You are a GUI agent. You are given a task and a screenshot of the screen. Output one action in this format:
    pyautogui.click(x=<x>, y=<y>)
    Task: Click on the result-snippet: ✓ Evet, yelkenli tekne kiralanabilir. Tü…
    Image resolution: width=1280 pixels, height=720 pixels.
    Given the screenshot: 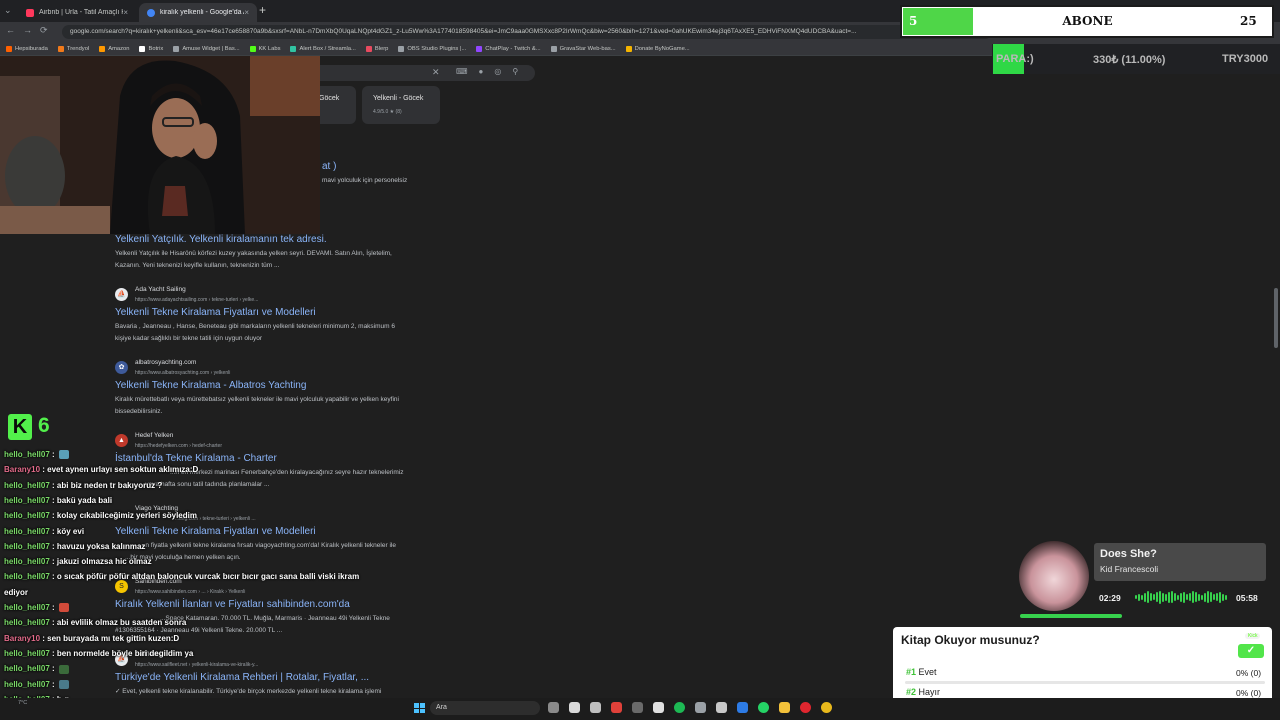 What is the action you would take?
    pyautogui.click(x=248, y=691)
    